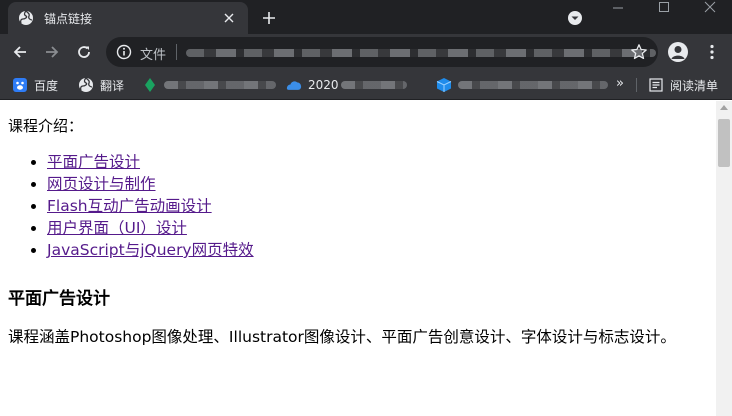 The image size is (732, 416). I want to click on tab-search-button, so click(575, 18).